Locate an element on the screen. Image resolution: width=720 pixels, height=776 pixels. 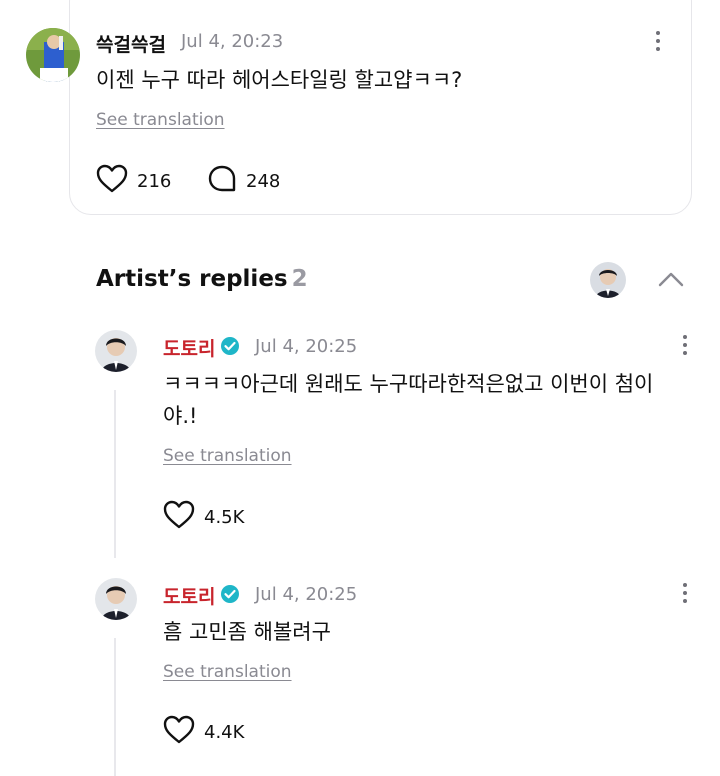
reply-like-button: 4.4K is located at coordinates (203, 732).